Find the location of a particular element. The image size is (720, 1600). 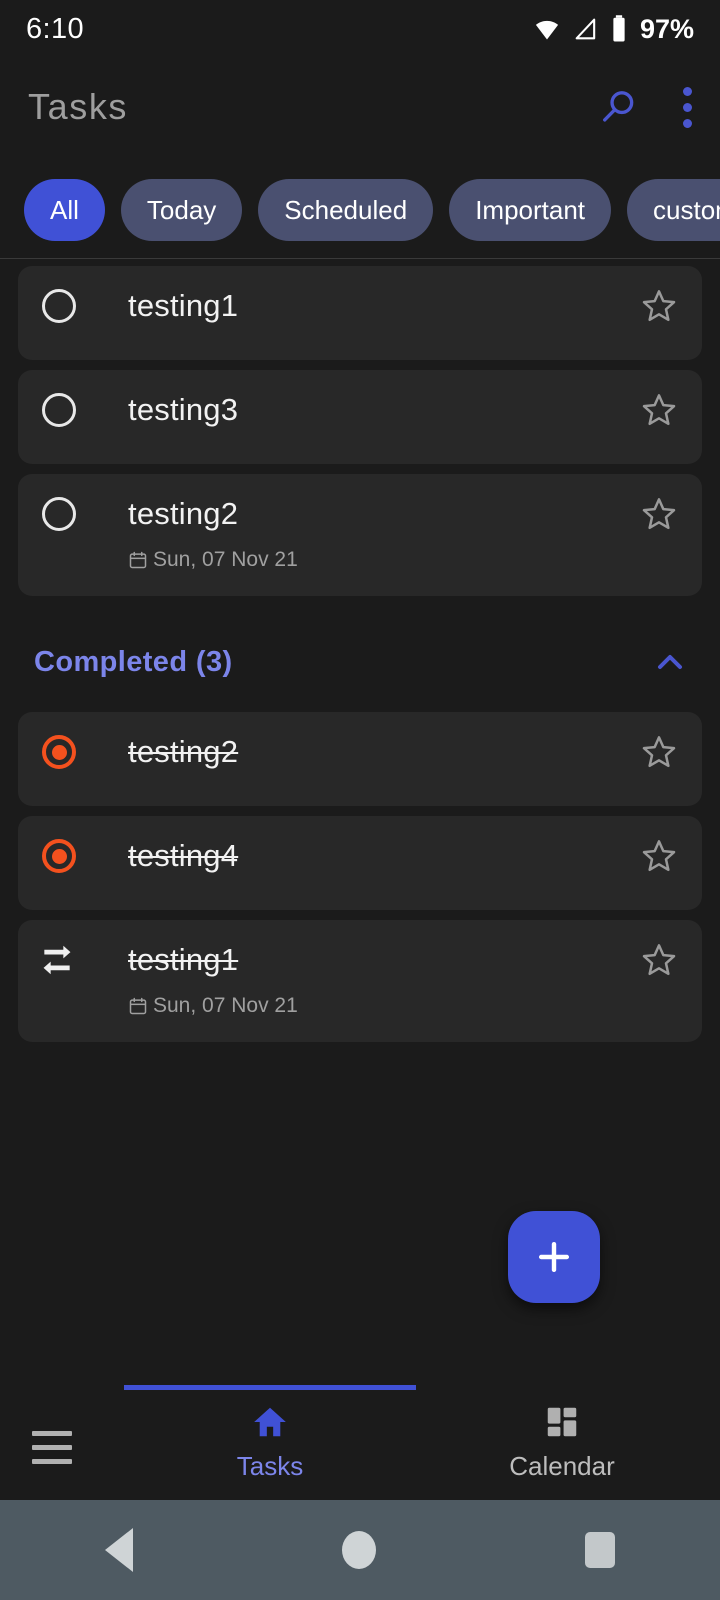

app-bar: Tasks is located at coordinates (360, 107).